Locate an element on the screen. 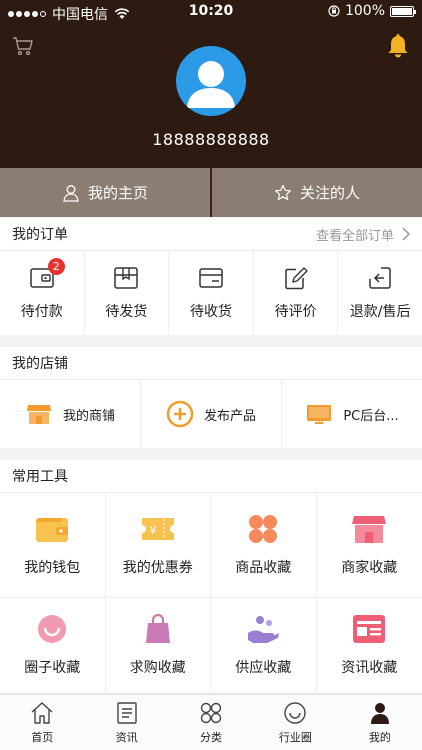 This screenshot has width=422, height=750. order-label: 退款/售后 is located at coordinates (380, 312).